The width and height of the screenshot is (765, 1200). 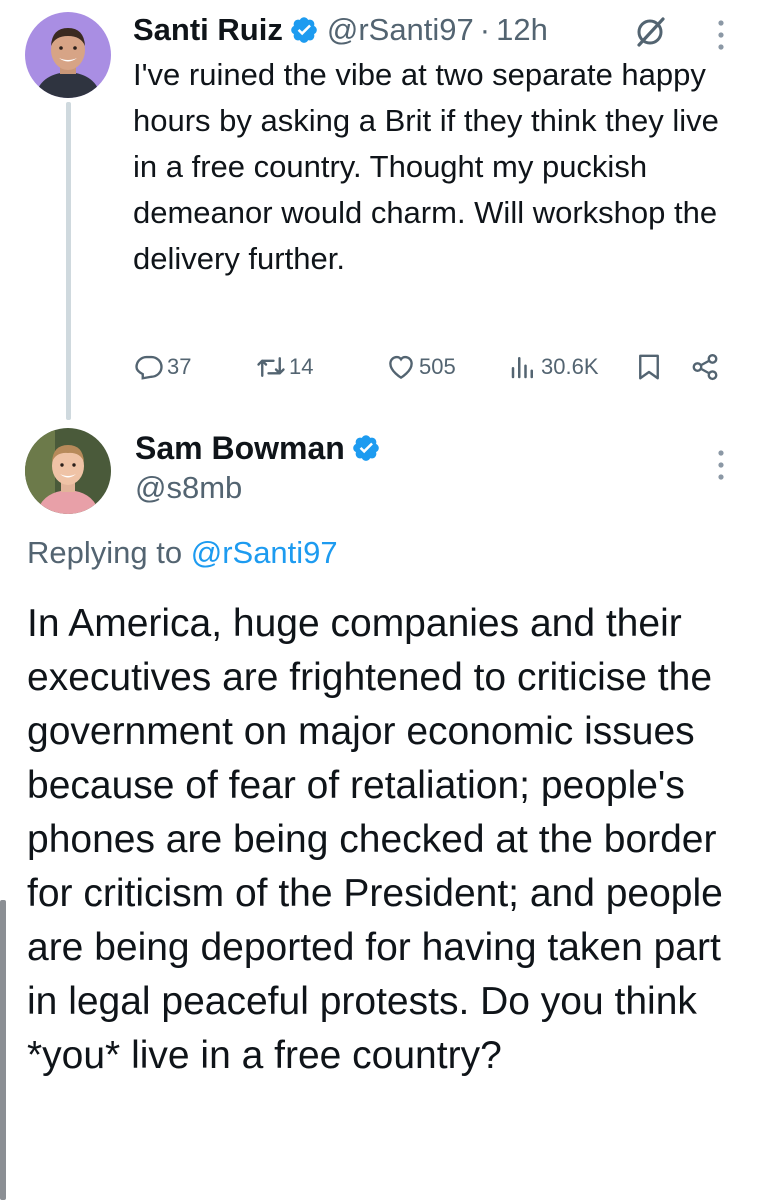 What do you see at coordinates (437, 366) in the screenshot?
I see `like-count: 505` at bounding box center [437, 366].